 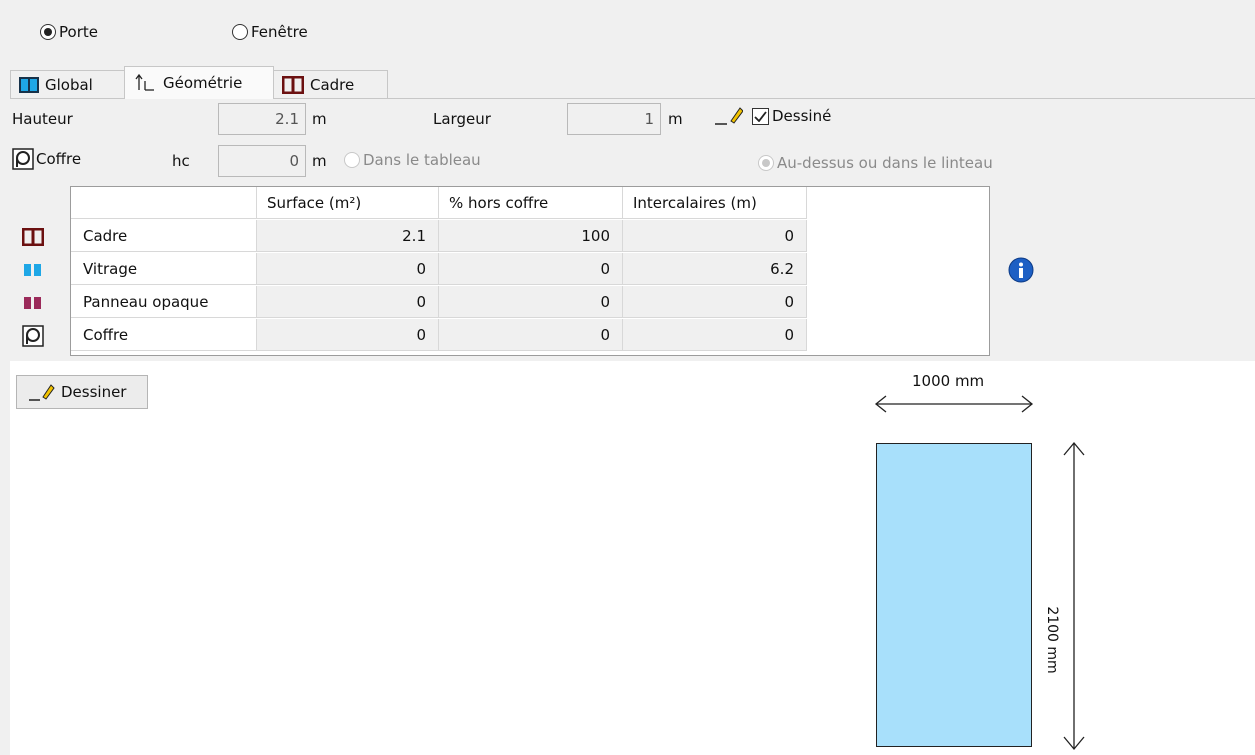 What do you see at coordinates (33, 303) in the screenshot?
I see `opaque-panel-icon` at bounding box center [33, 303].